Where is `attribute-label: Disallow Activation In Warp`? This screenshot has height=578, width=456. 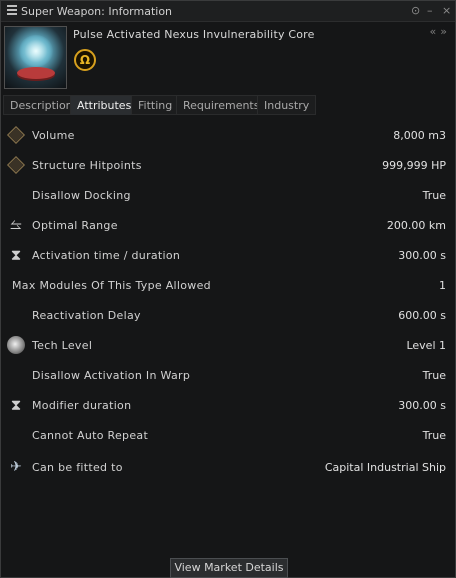
attribute-label: Disallow Activation In Warp is located at coordinates (111, 375).